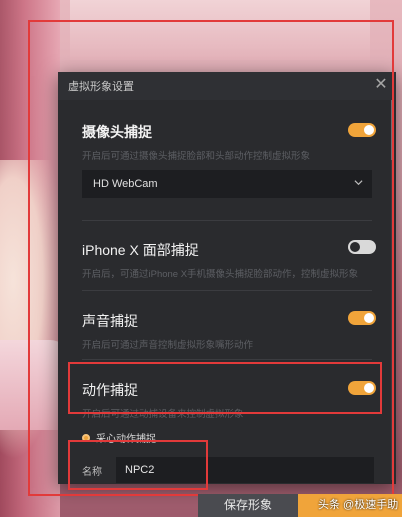 This screenshot has width=402, height=517. Describe the element at coordinates (358, 505) in the screenshot. I see `watermark-text: 头条 @极速手助` at that location.